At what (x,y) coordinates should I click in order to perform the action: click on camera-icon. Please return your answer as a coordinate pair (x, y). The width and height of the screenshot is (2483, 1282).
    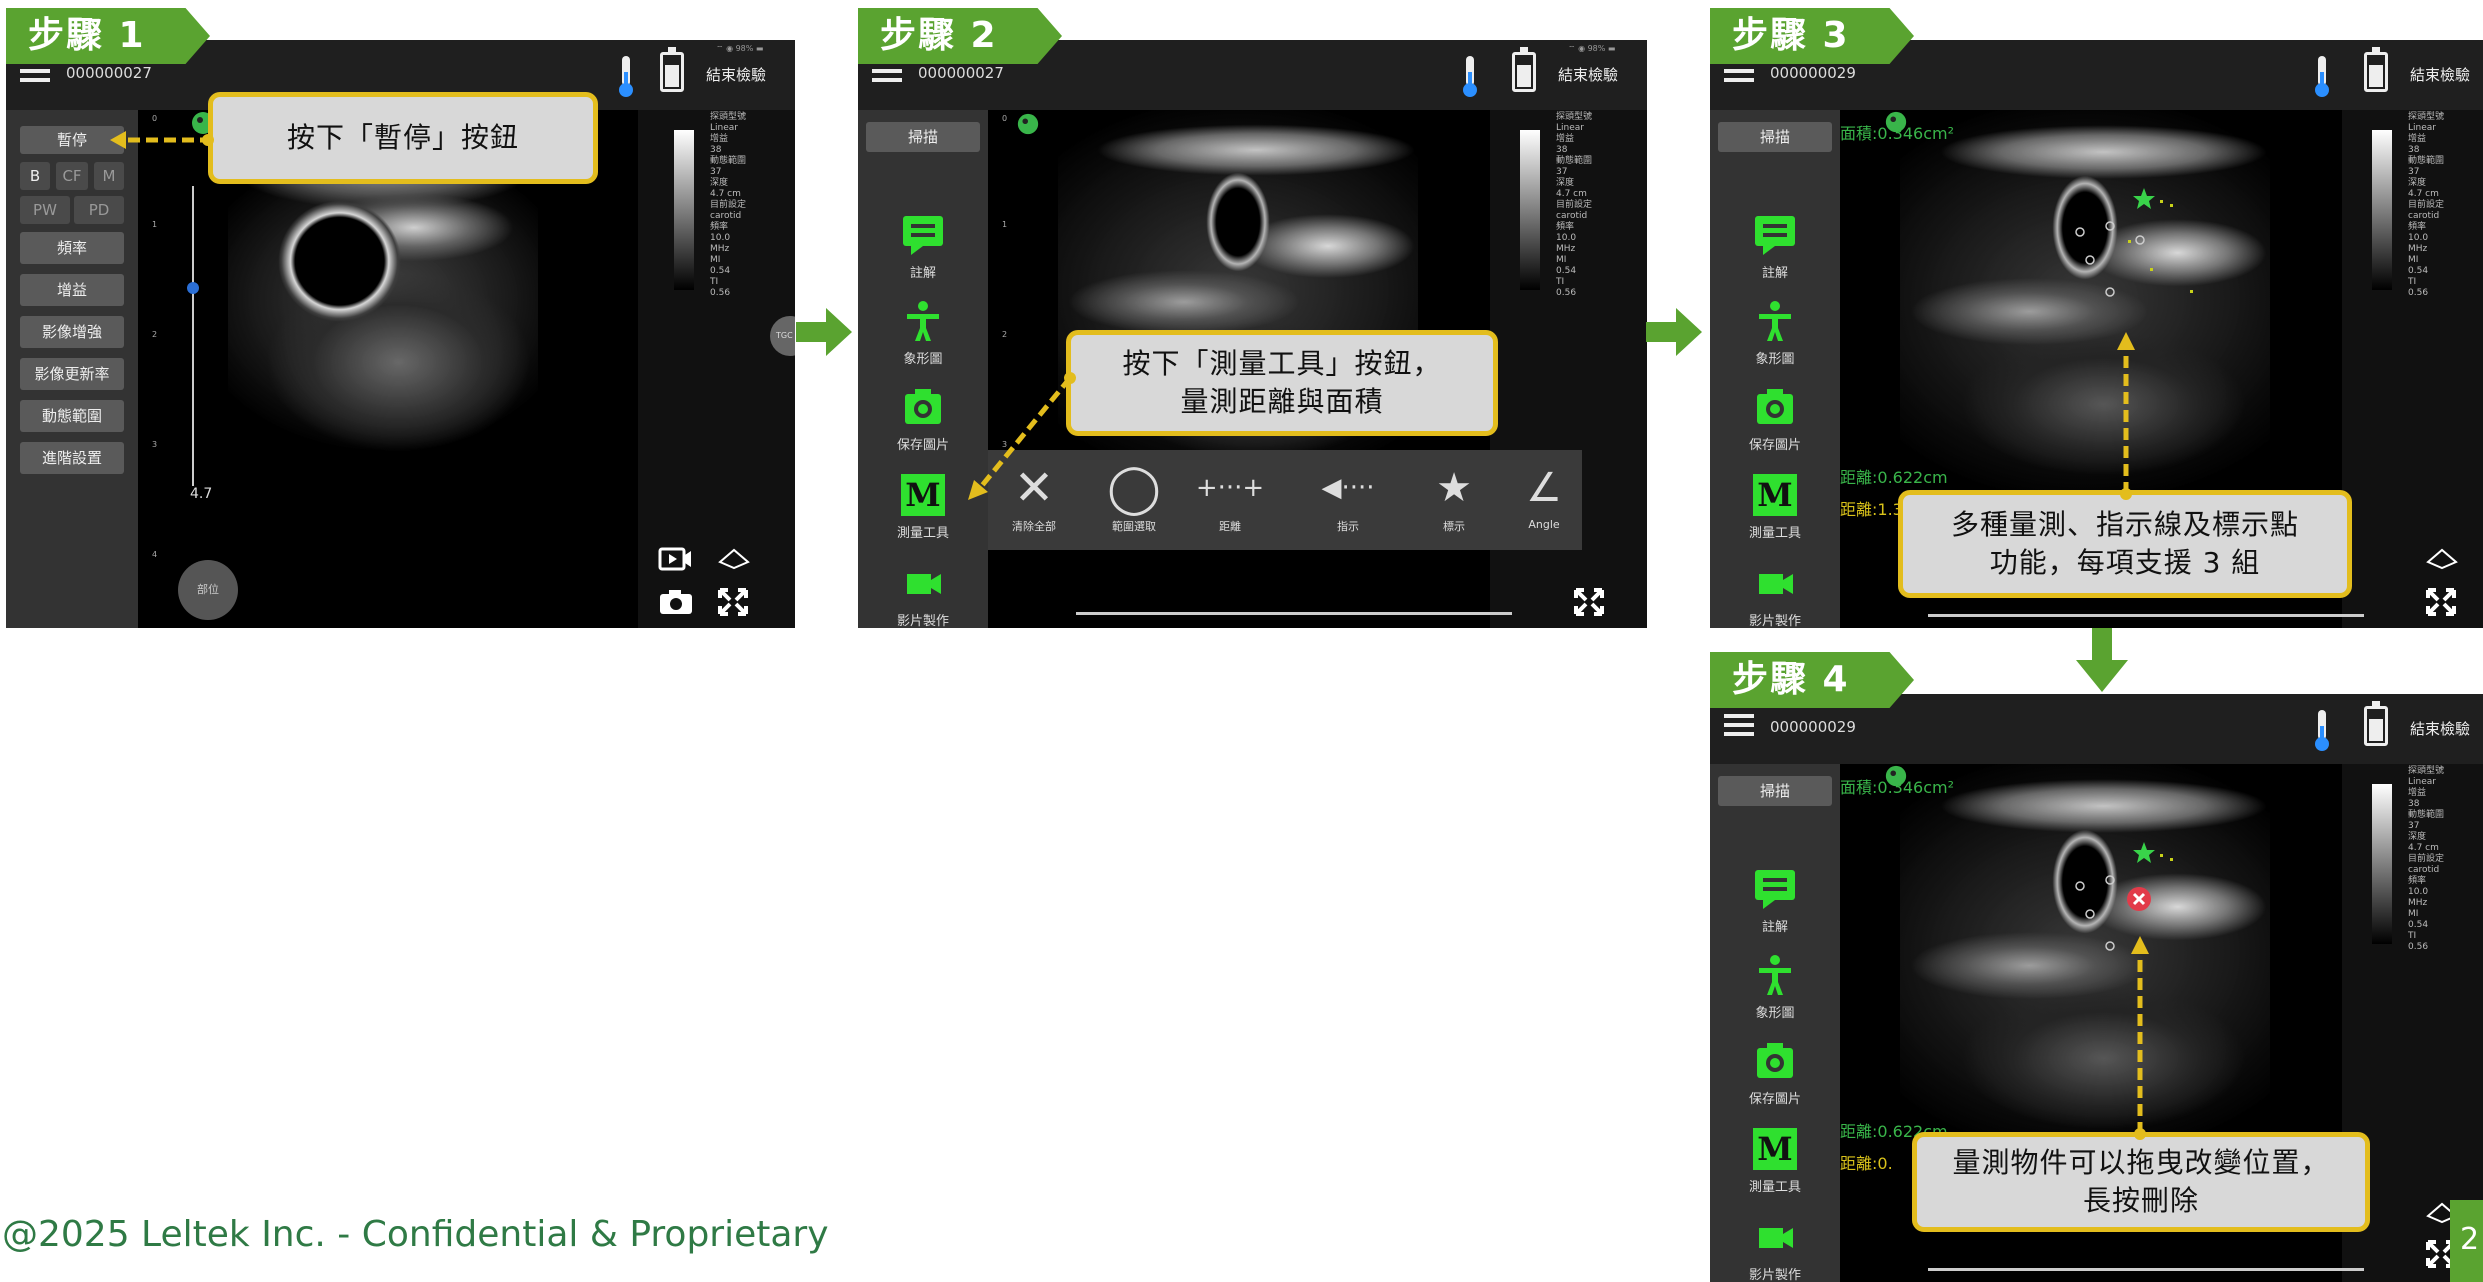
    Looking at the image, I should click on (676, 602).